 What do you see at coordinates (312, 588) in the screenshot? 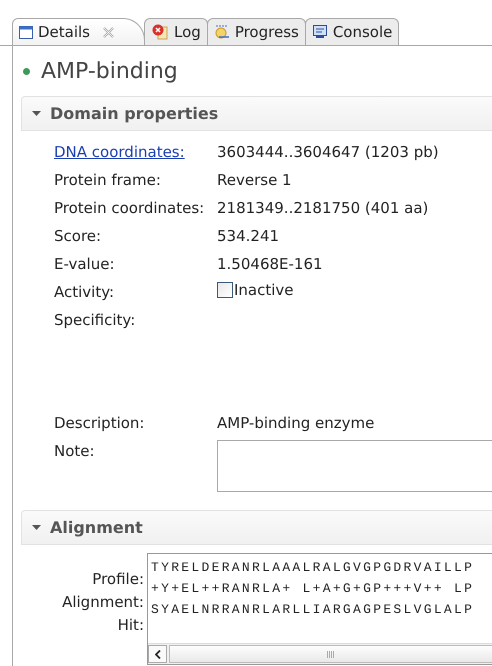
I see `sequence-line: +Y+EL++RANRLA+ L+A+G+GP+++V++ LP` at bounding box center [312, 588].